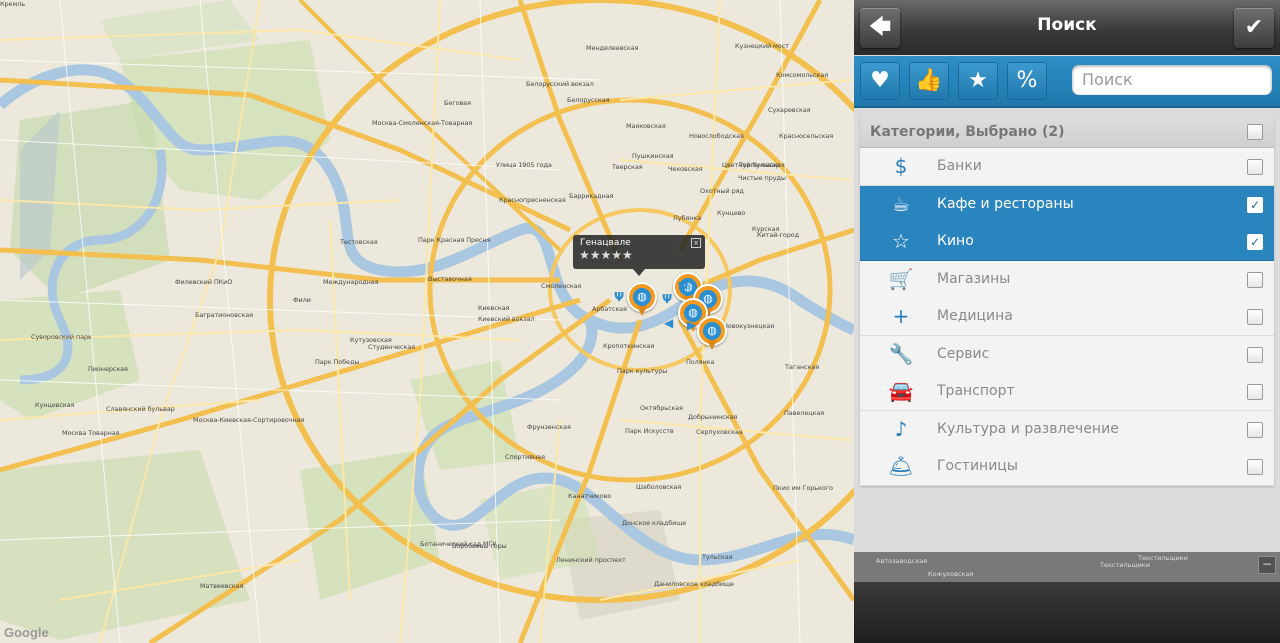 This screenshot has width=1280, height=643. What do you see at coordinates (639, 255) in the screenshot?
I see `place-popup: Генацвале ★★★★★ ×` at bounding box center [639, 255].